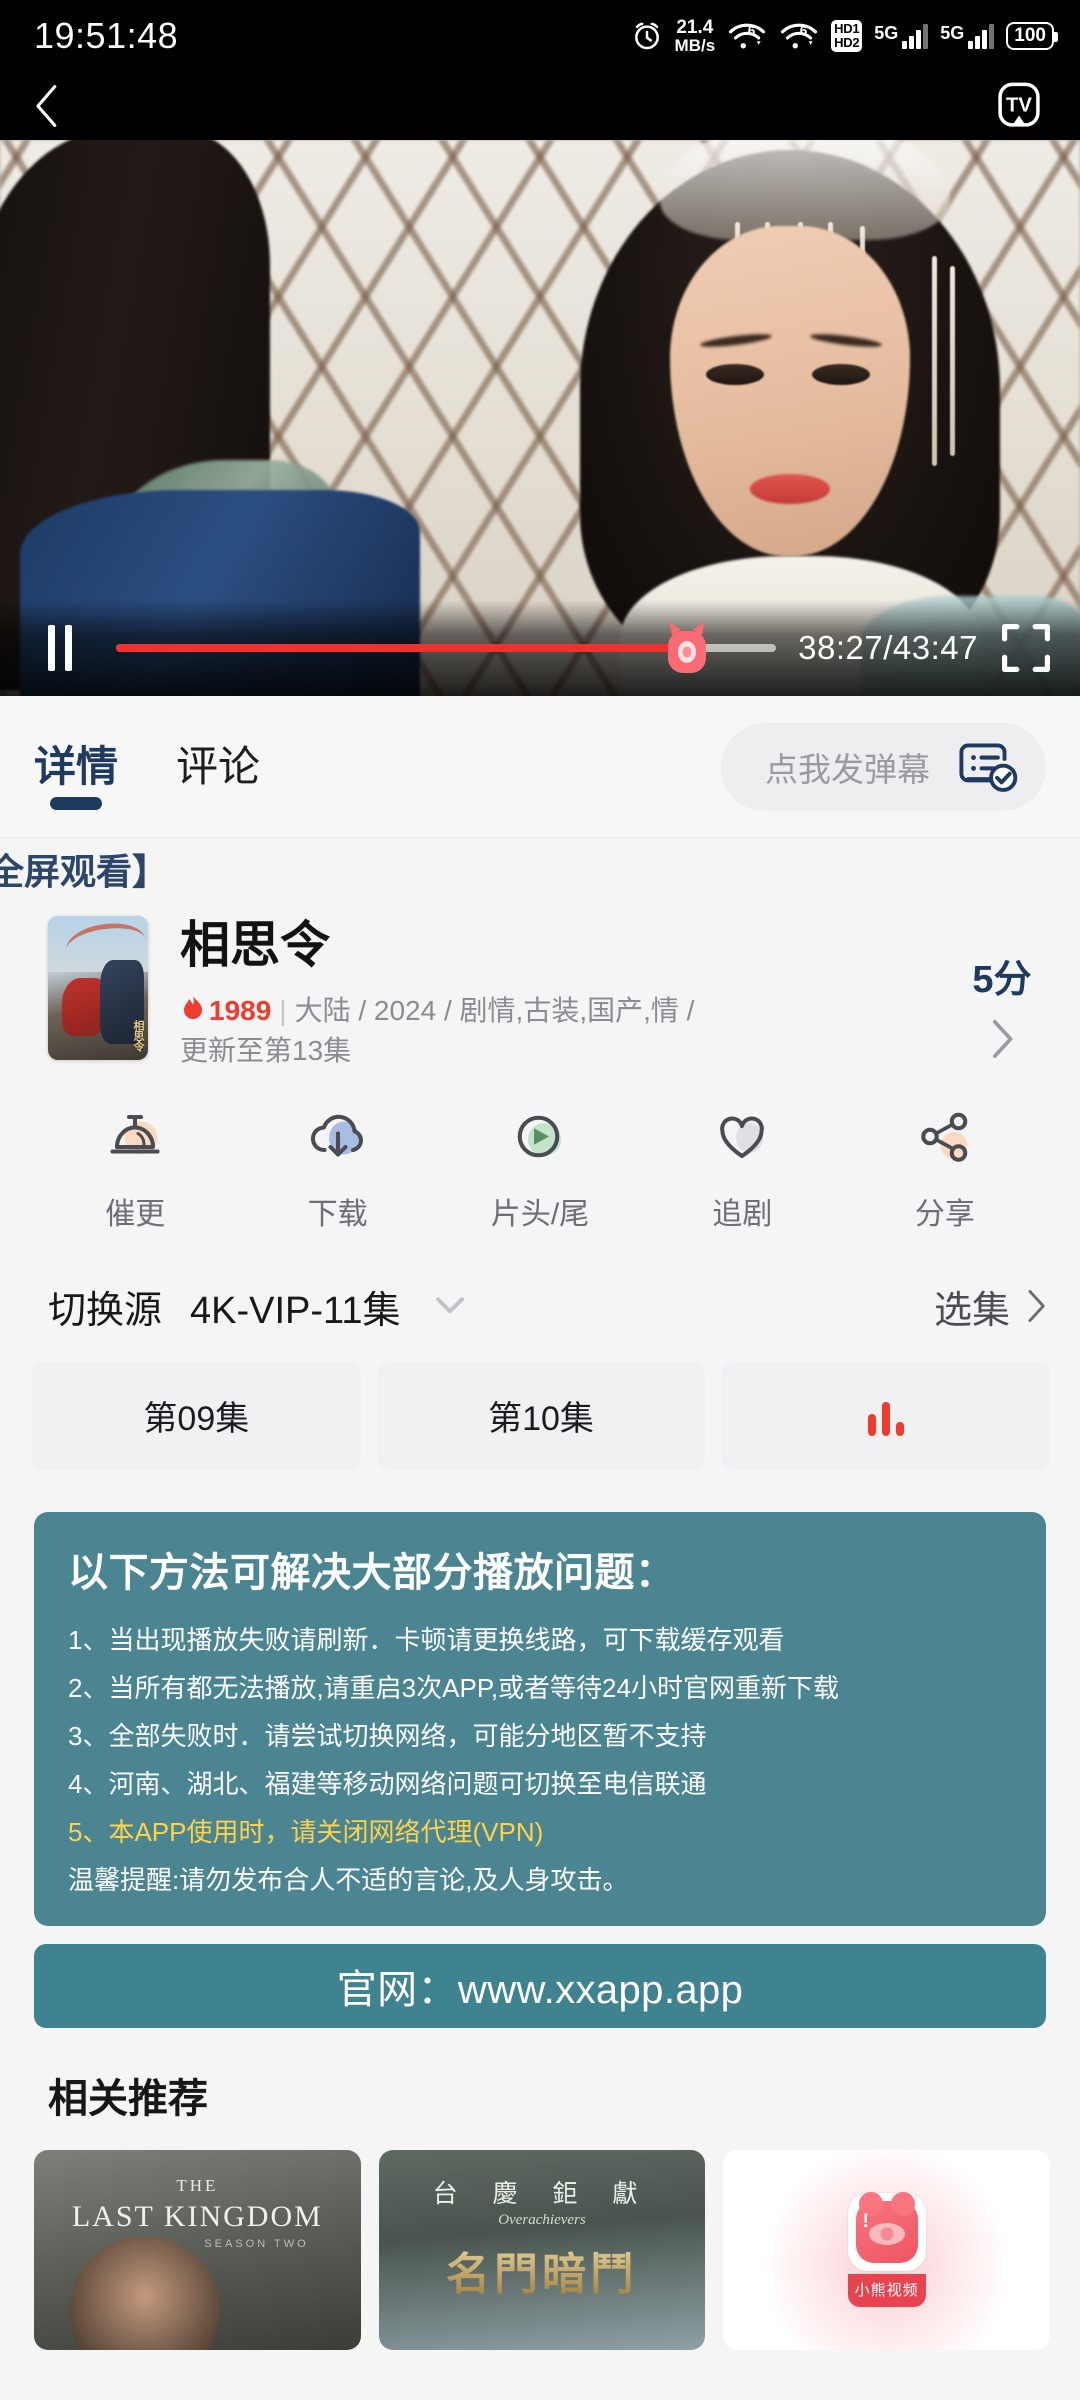  I want to click on recommend-card-1: THE LAST KINGDOM SEASON TWO, so click(197, 2249).